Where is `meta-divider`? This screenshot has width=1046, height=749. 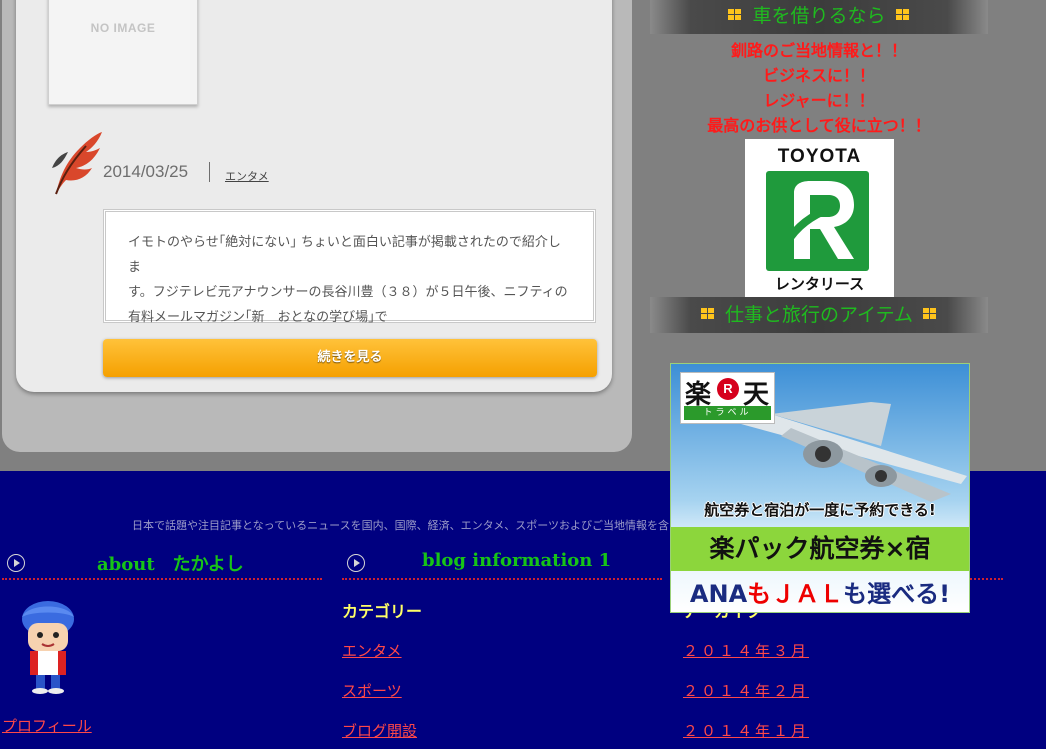
meta-divider is located at coordinates (209, 172).